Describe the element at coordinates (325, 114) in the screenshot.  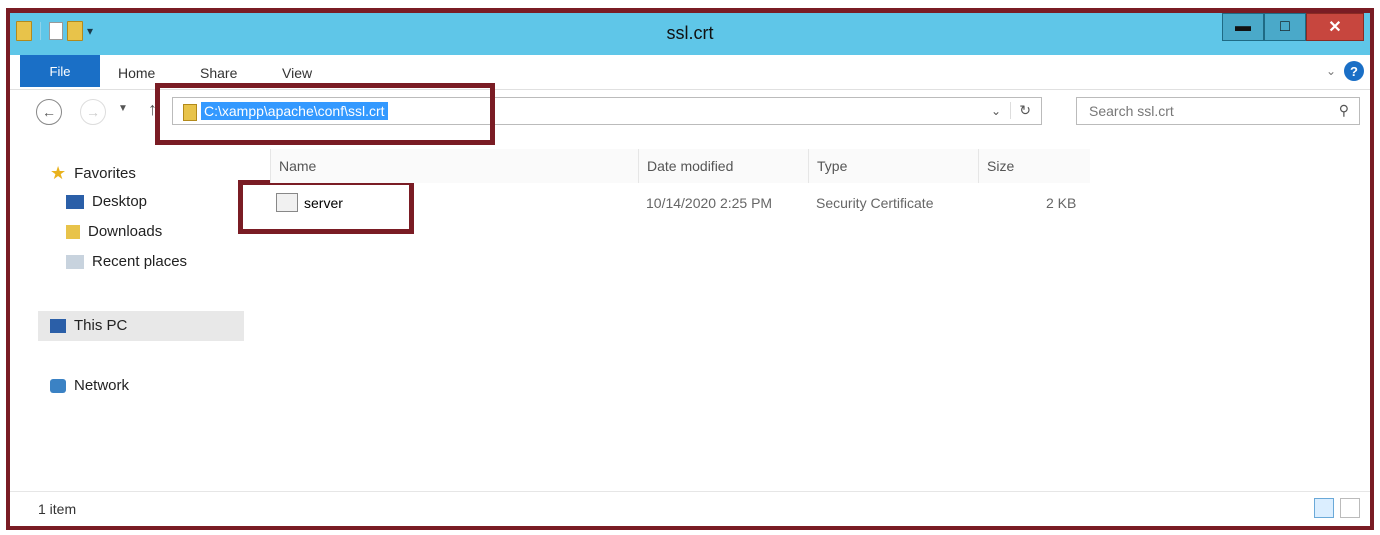
I see `annotation-box-address` at that location.